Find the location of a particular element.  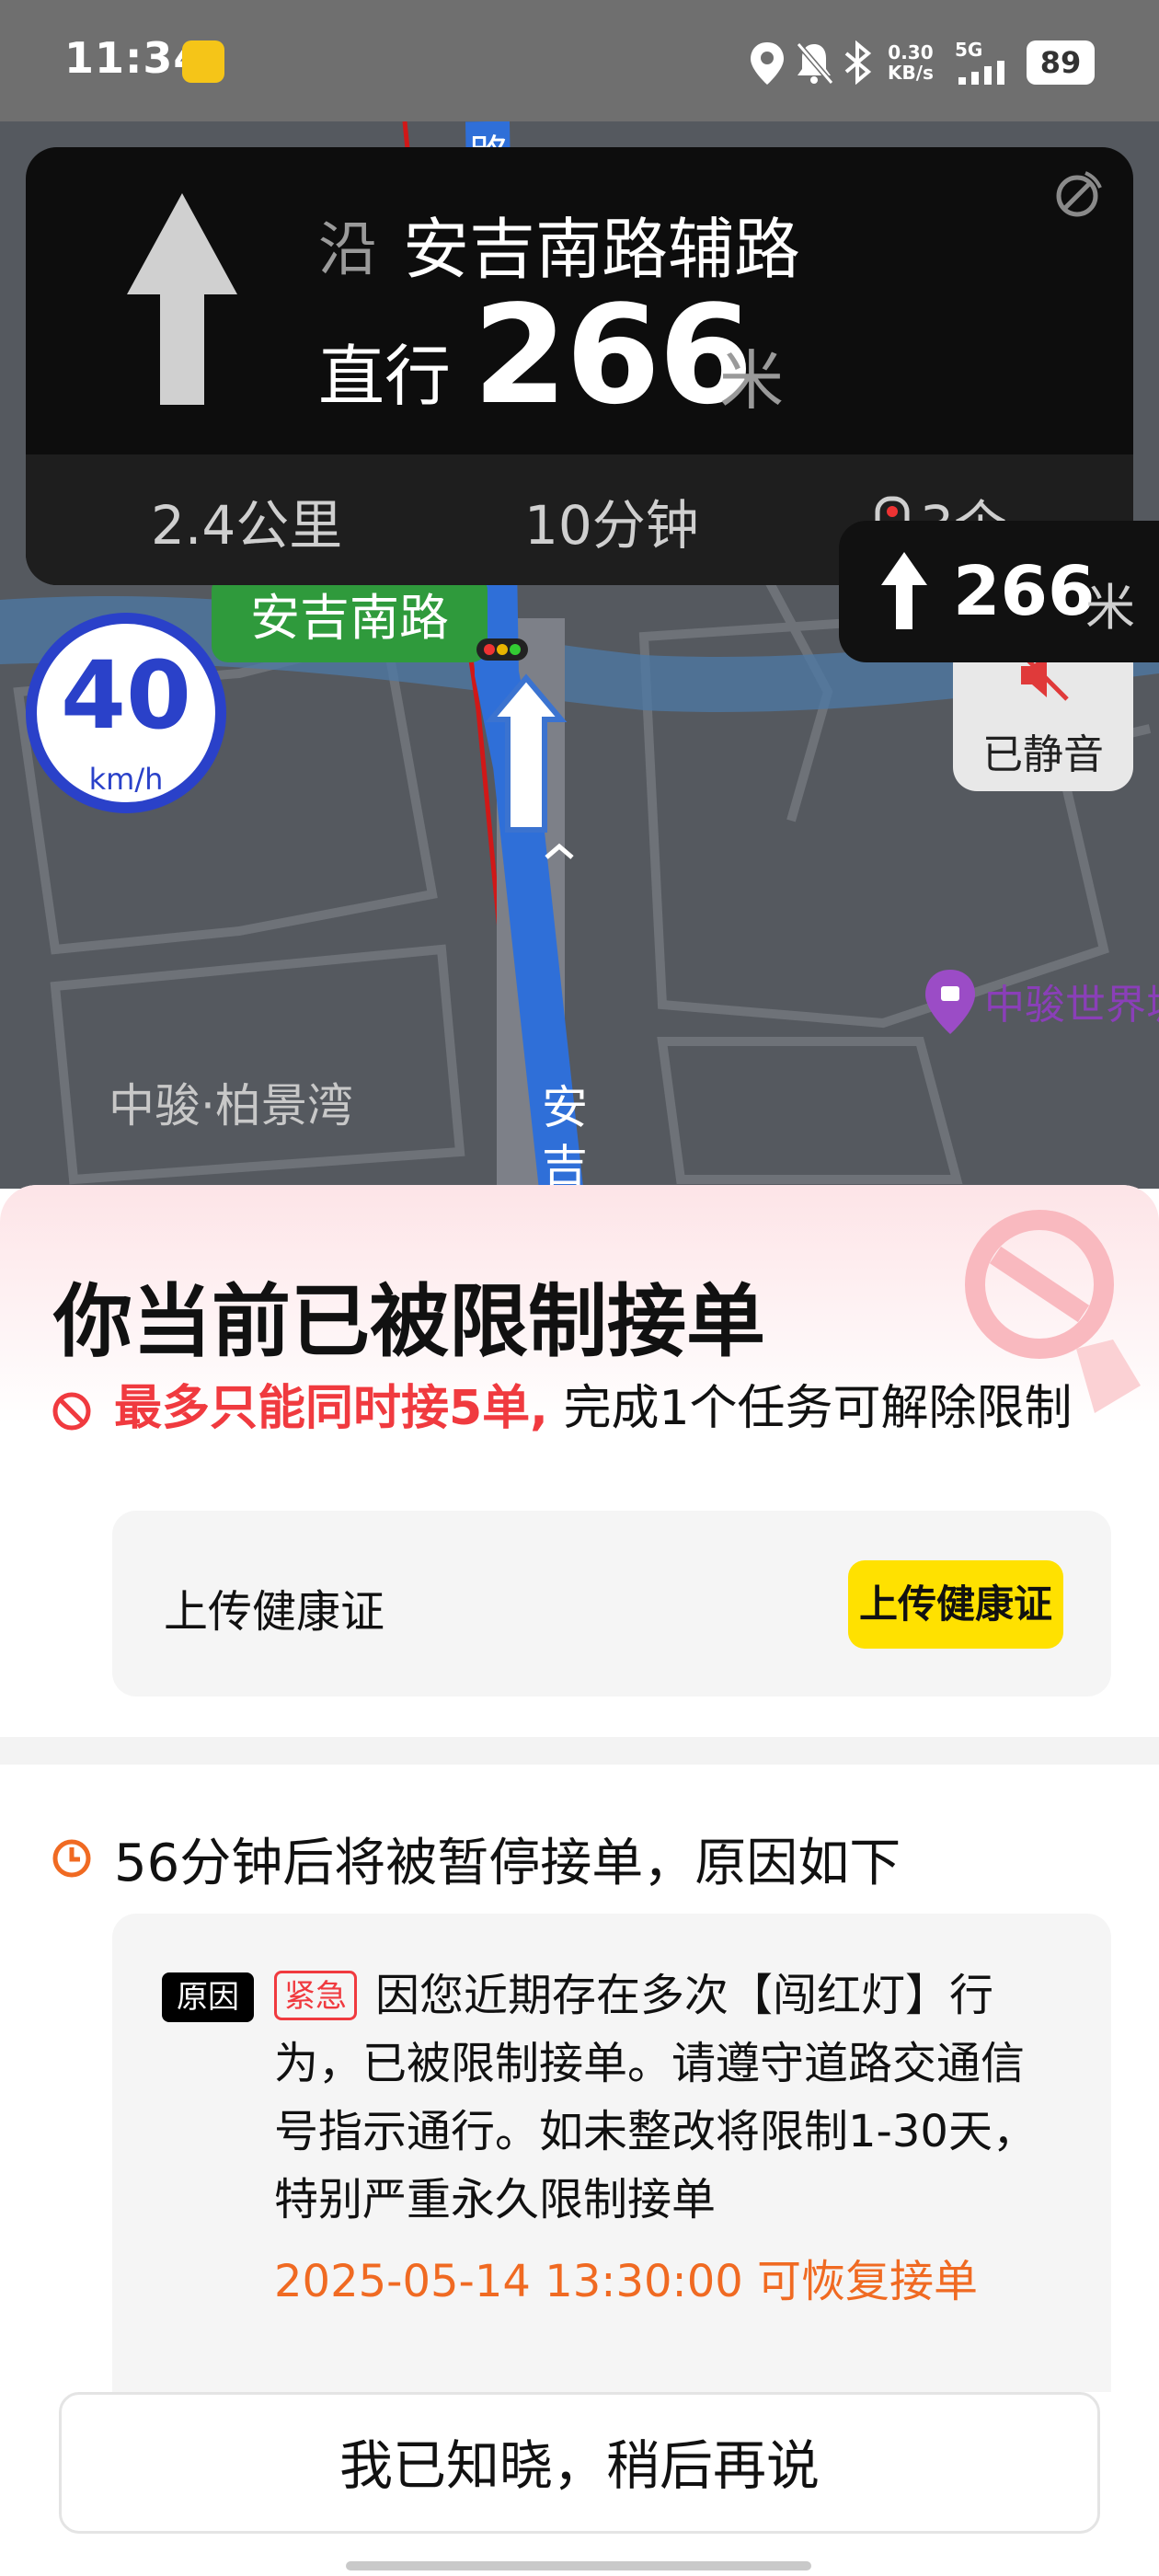

prohibited-icon is located at coordinates (71, 1411).